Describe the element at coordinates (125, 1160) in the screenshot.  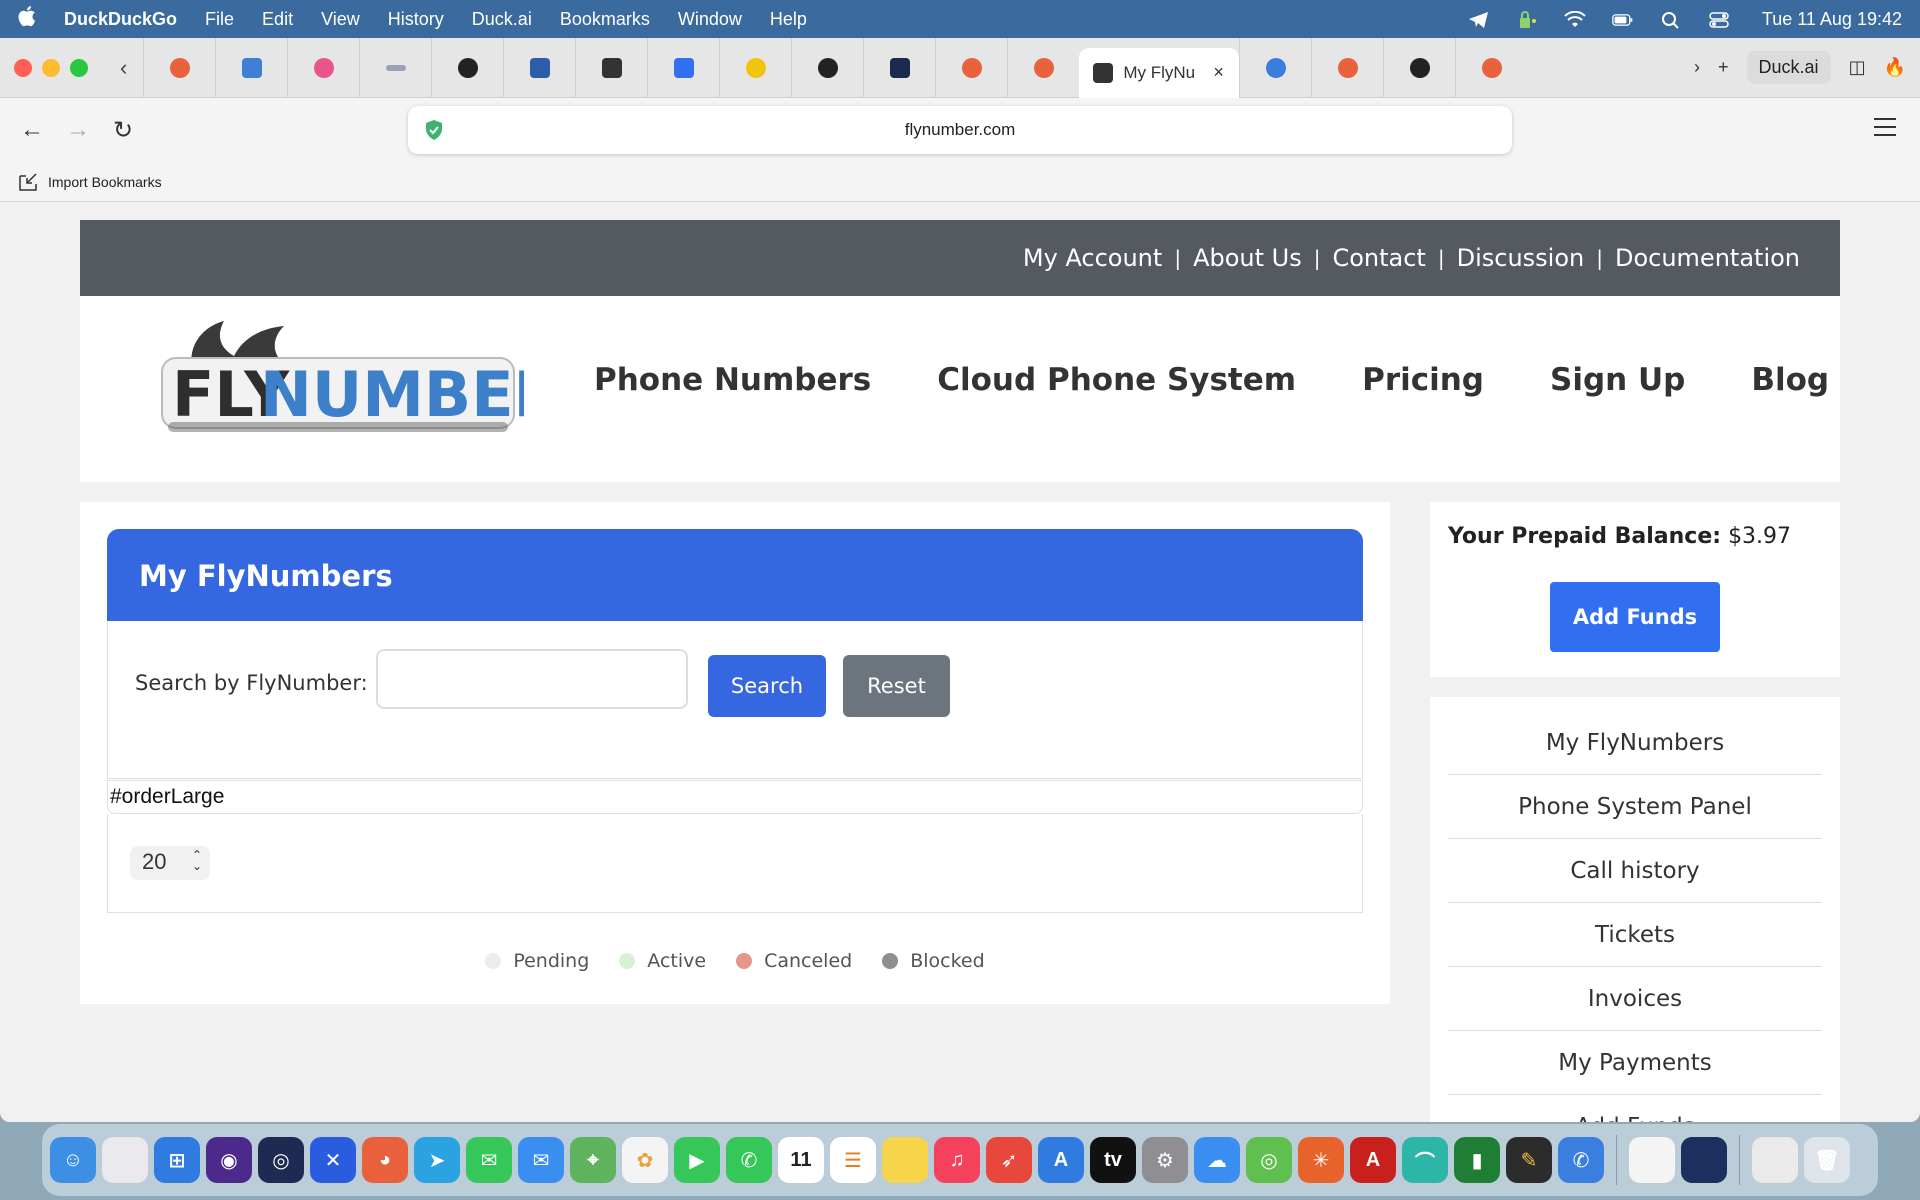
I see `launchpad-icon` at that location.